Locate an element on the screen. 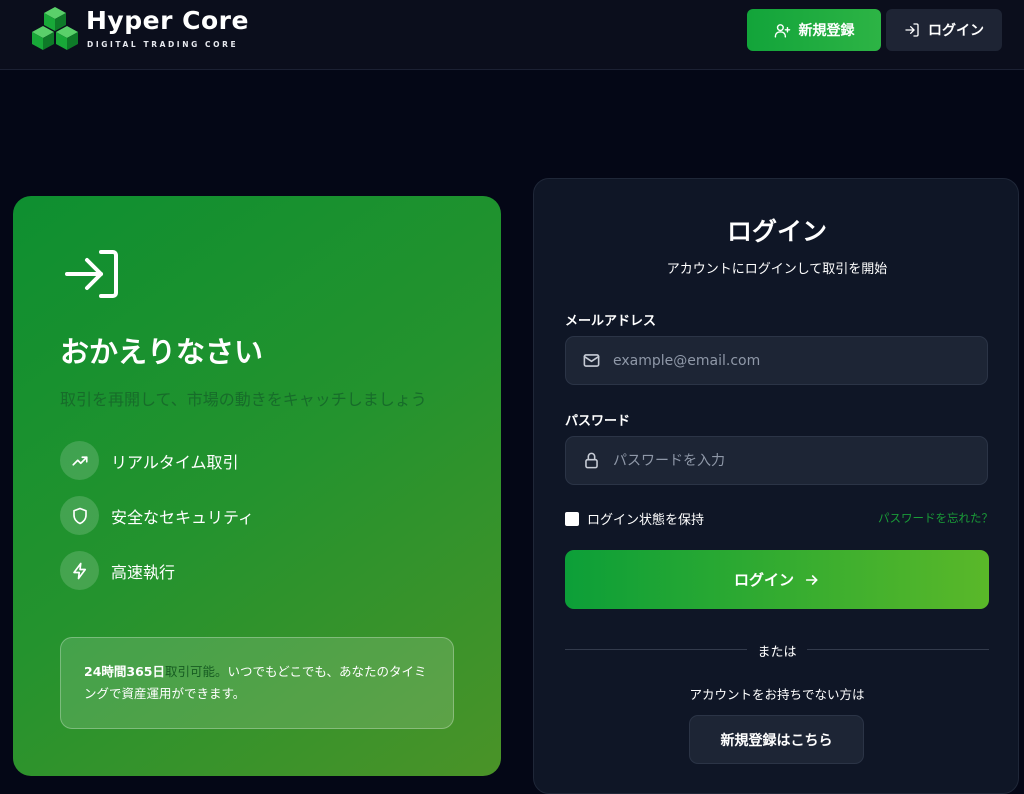 The height and width of the screenshot is (794, 1024). password-field-box is located at coordinates (776, 460).